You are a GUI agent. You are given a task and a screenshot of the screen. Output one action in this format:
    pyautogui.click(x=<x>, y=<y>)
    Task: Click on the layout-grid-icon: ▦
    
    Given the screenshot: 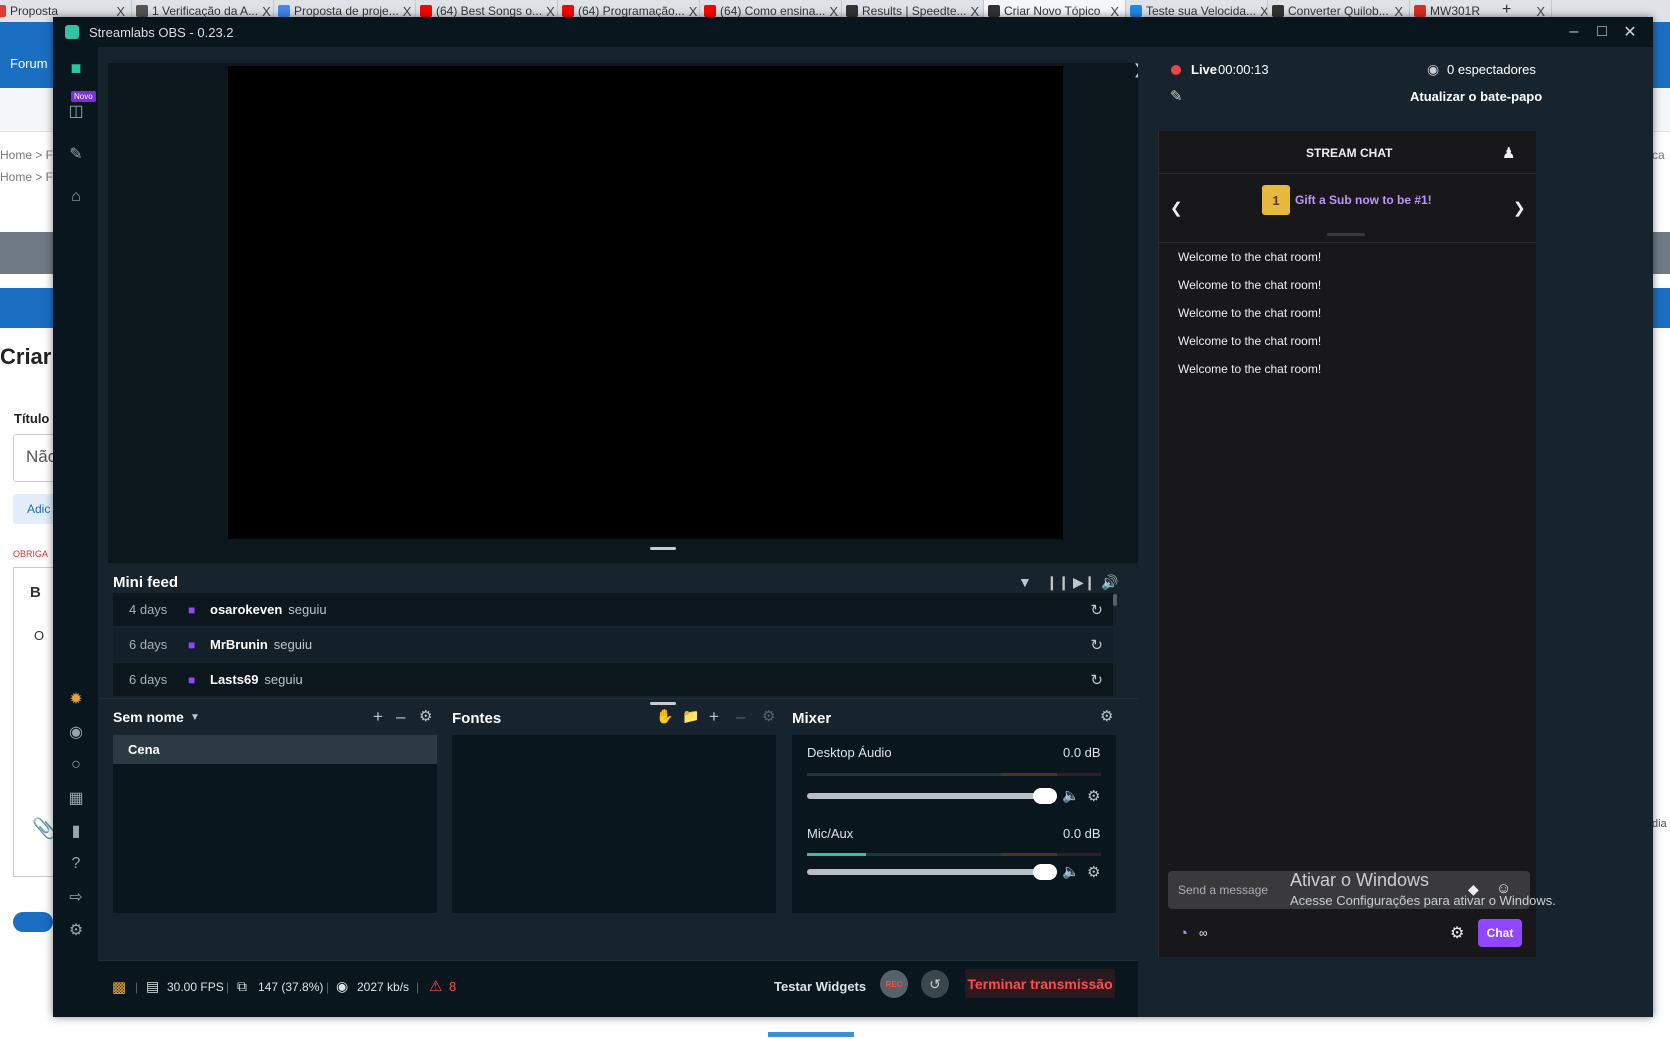 What is the action you would take?
    pyautogui.click(x=76, y=798)
    